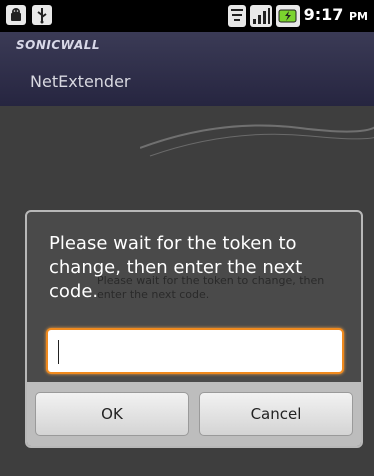  Describe the element at coordinates (58, 352) in the screenshot. I see `text-caret` at that location.